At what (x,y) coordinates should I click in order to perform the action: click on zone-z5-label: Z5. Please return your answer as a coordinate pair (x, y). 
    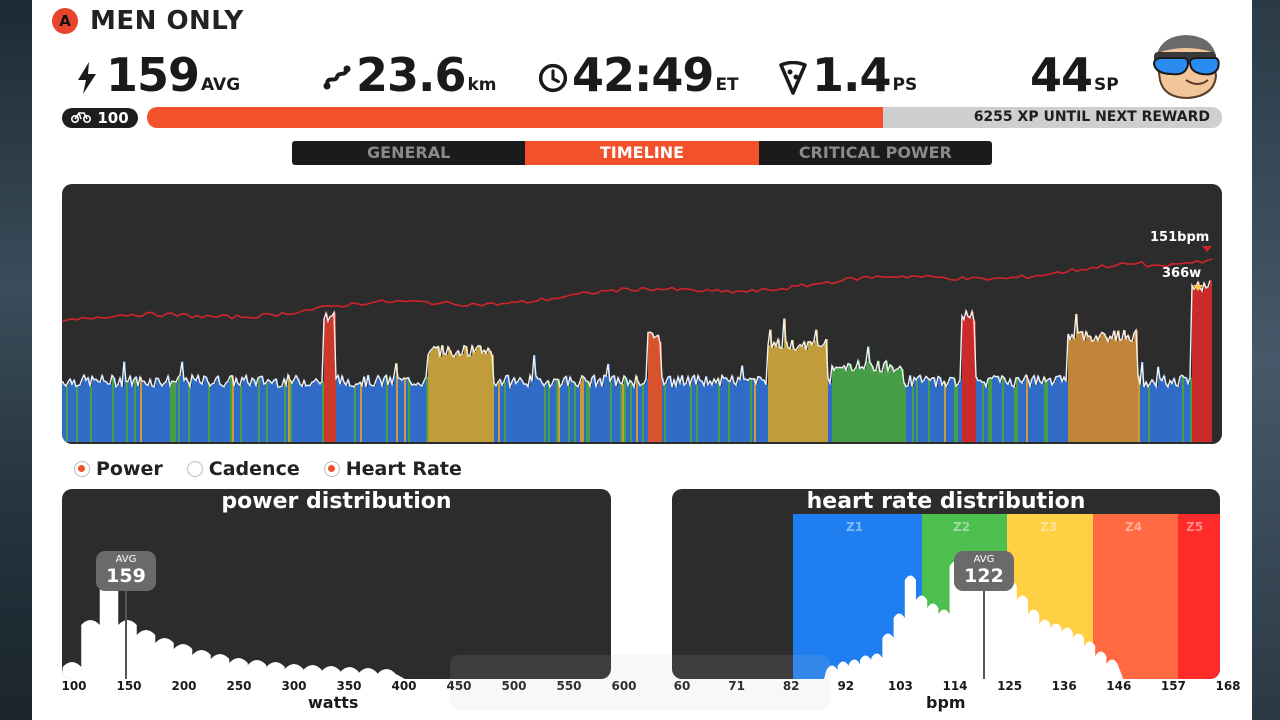
    Looking at the image, I should click on (1195, 527).